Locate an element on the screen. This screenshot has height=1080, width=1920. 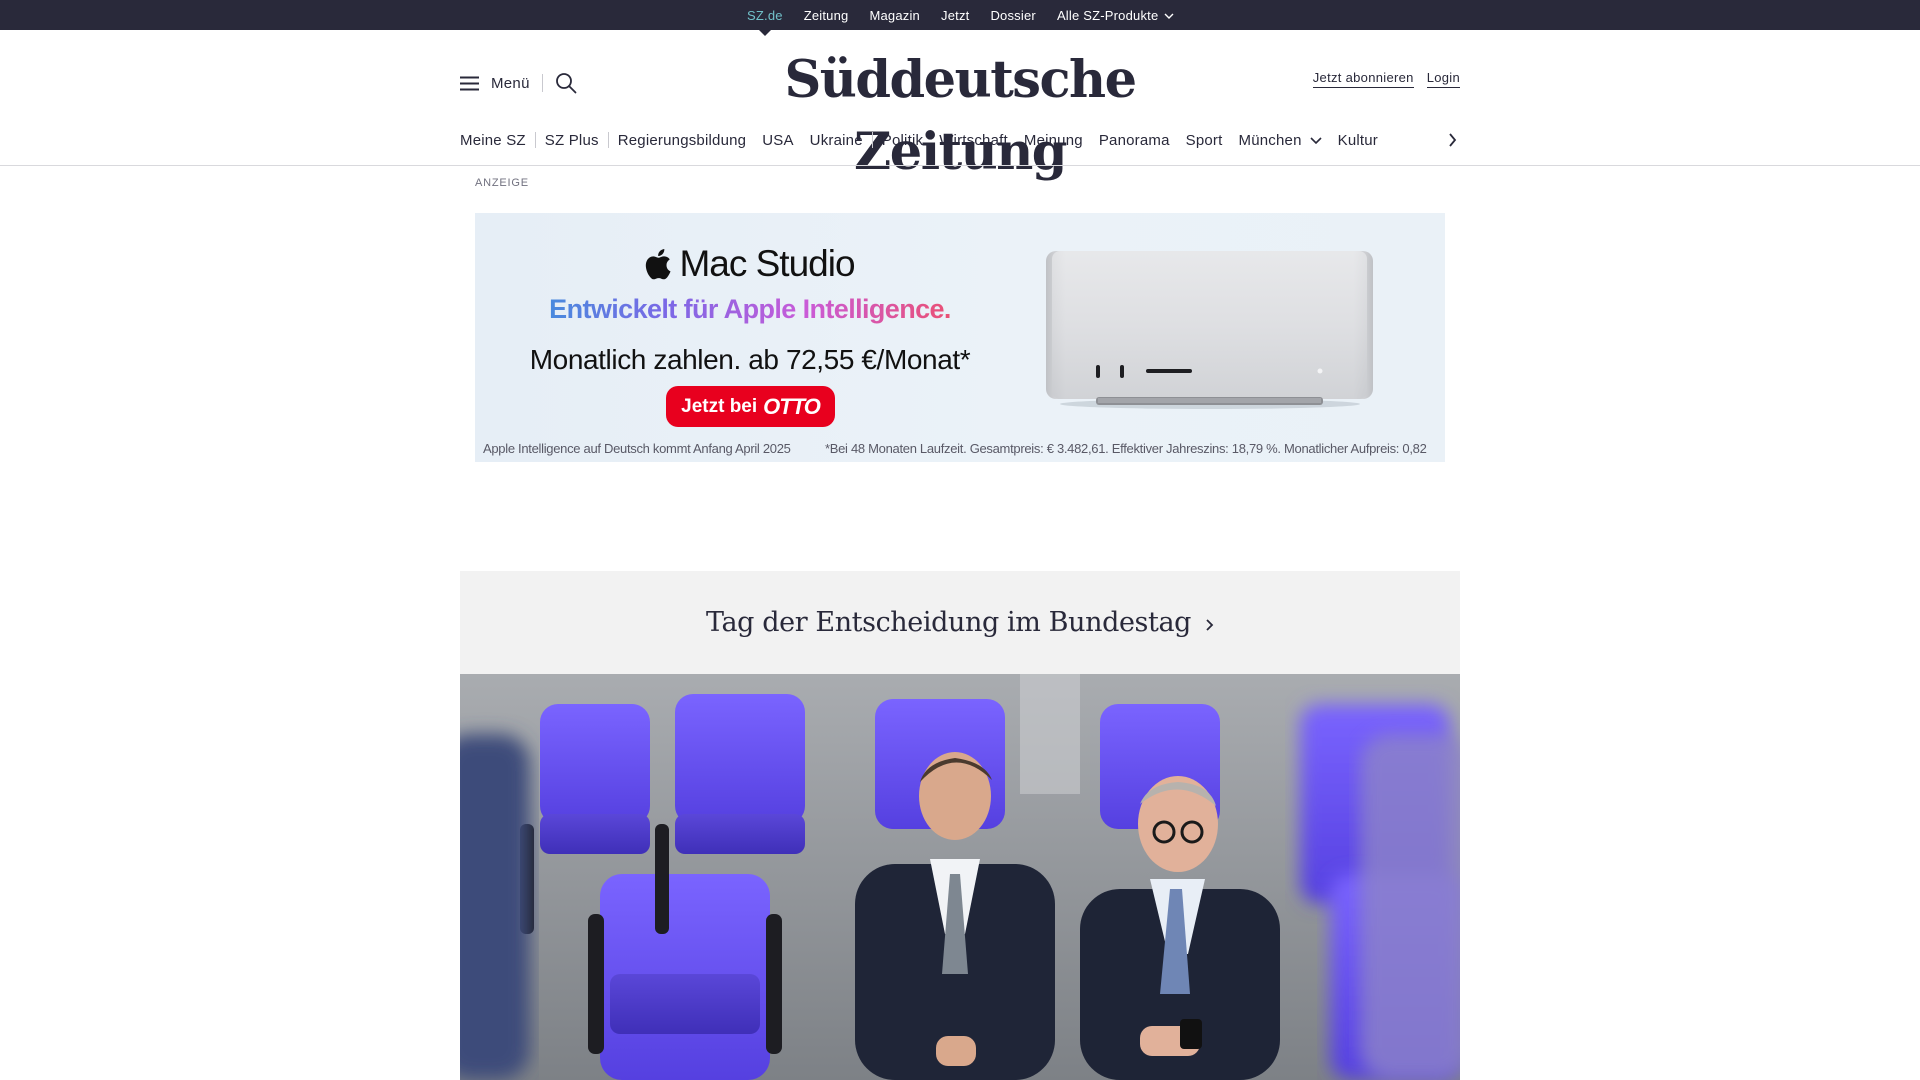
header-divider is located at coordinates (542, 83).